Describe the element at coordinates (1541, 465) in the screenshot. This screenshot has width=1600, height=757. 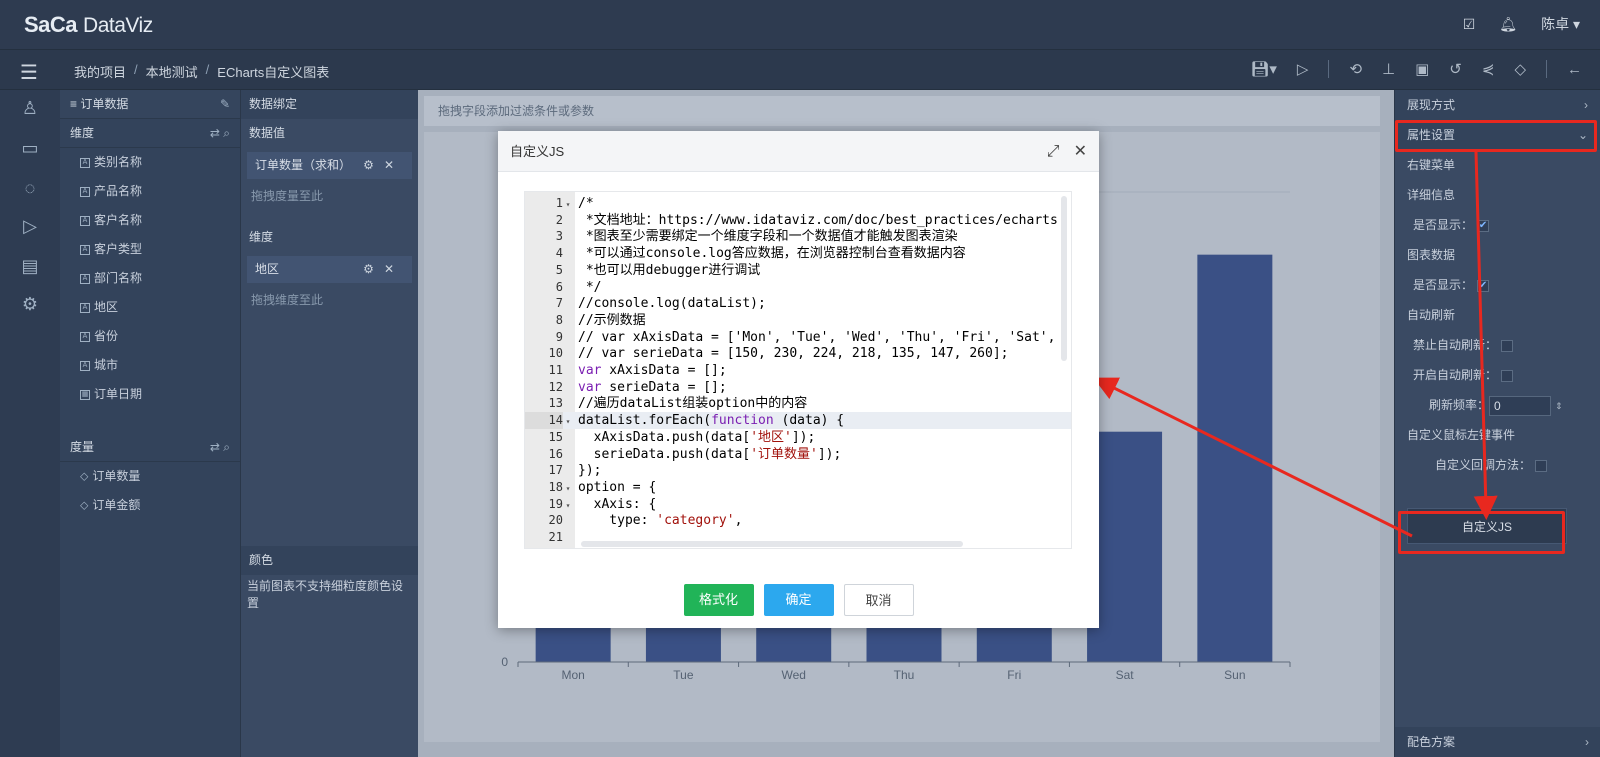
I see `custom-callback-checkbox` at that location.